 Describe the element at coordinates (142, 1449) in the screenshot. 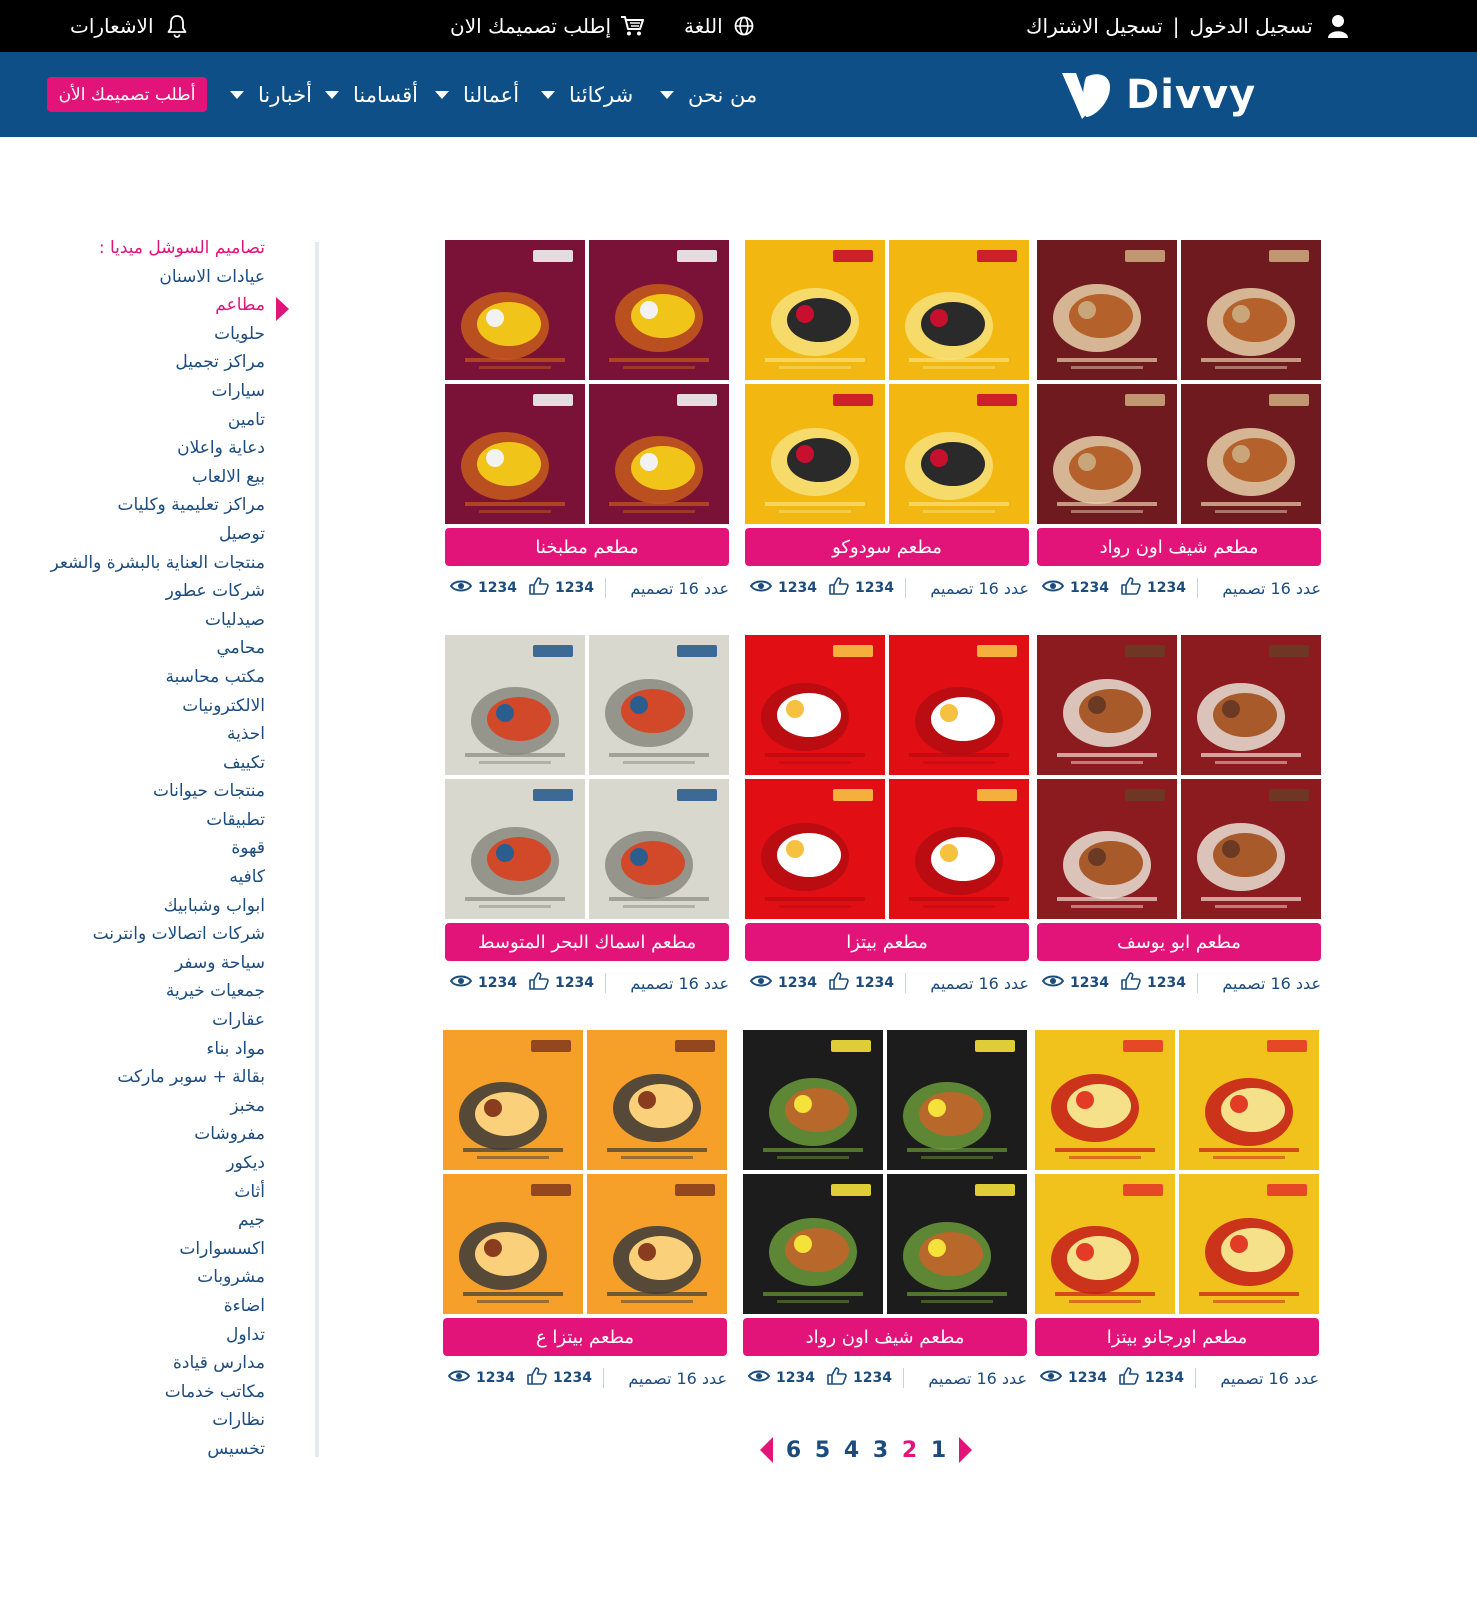

I see `sidebar-item: تخسيس` at that location.